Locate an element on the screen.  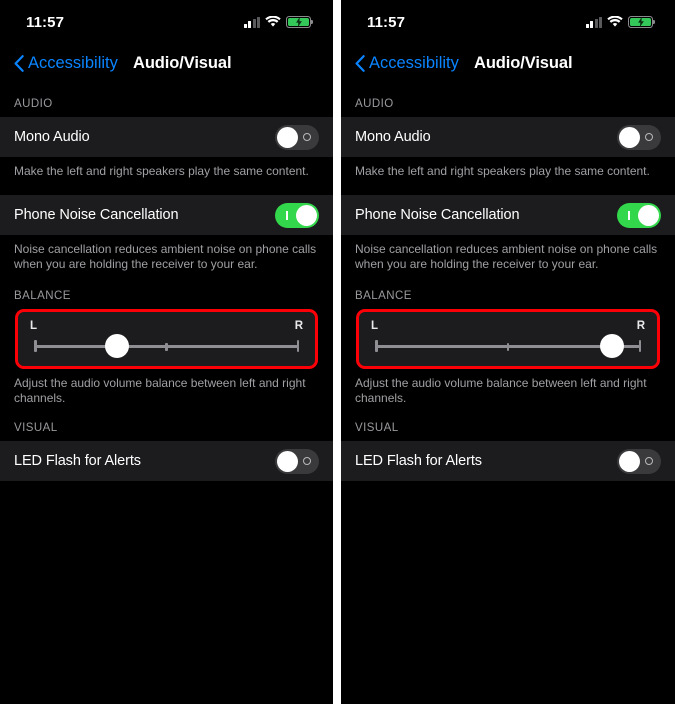
panel-divider is located at coordinates (337, 352).